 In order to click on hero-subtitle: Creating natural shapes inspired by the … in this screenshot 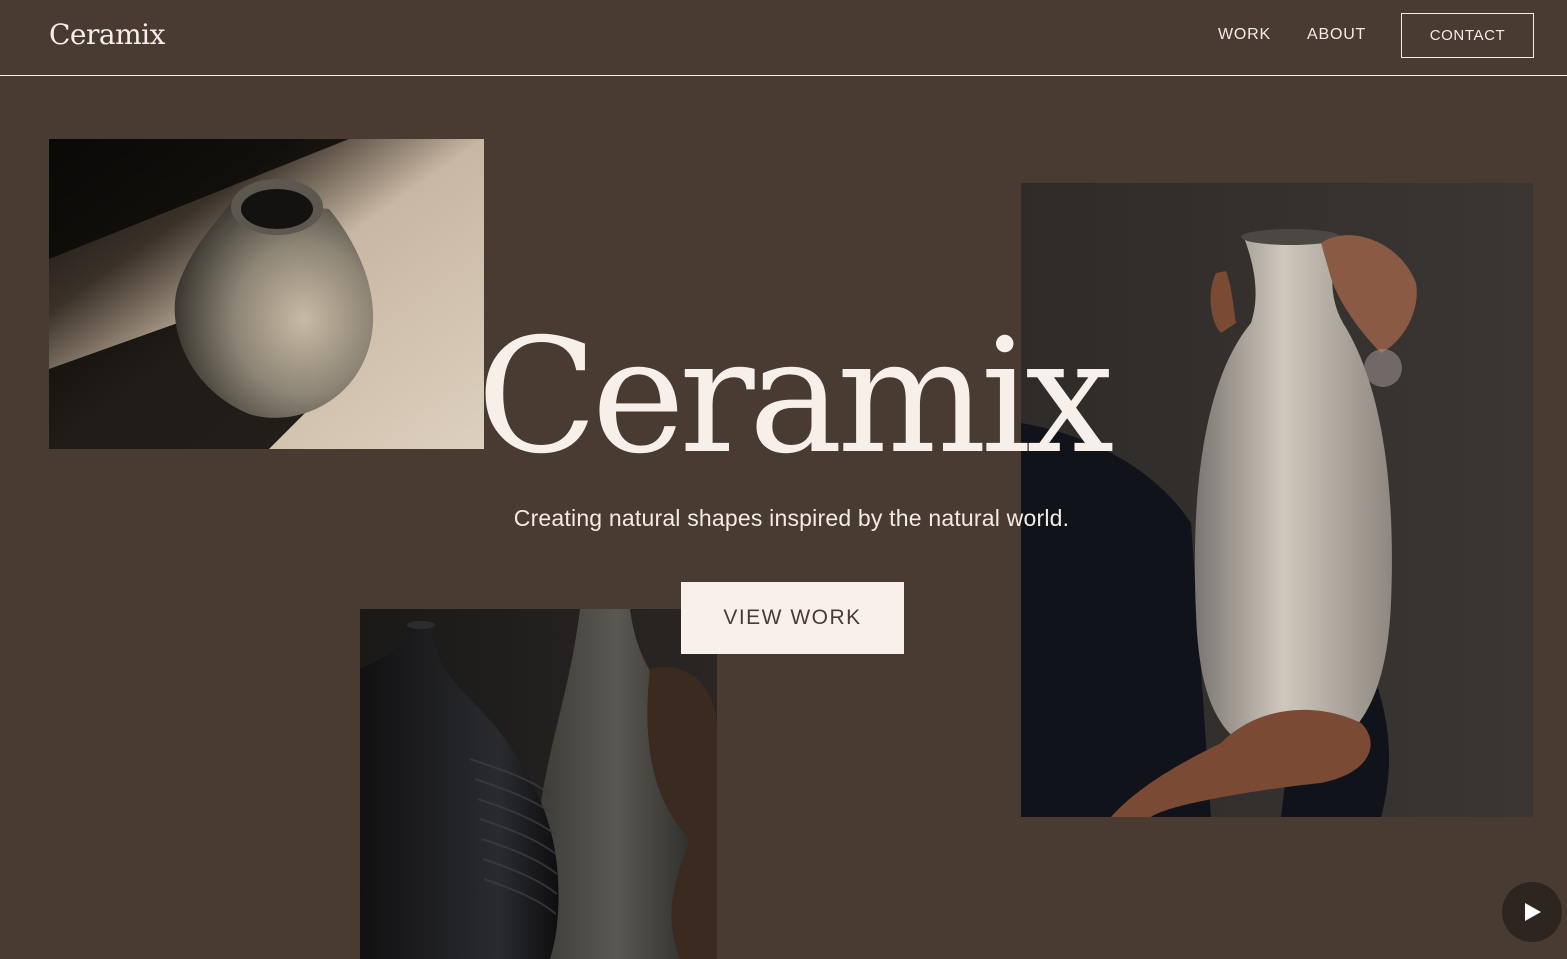, I will do `click(791, 518)`.